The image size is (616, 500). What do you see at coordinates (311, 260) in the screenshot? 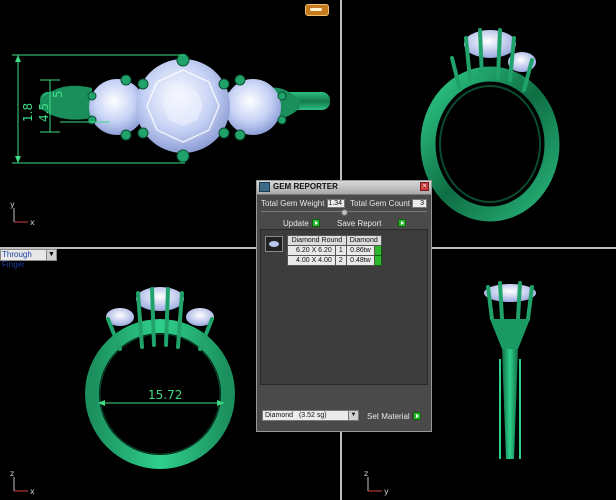
I see `gem-size: 4.00 X 4.00` at bounding box center [311, 260].